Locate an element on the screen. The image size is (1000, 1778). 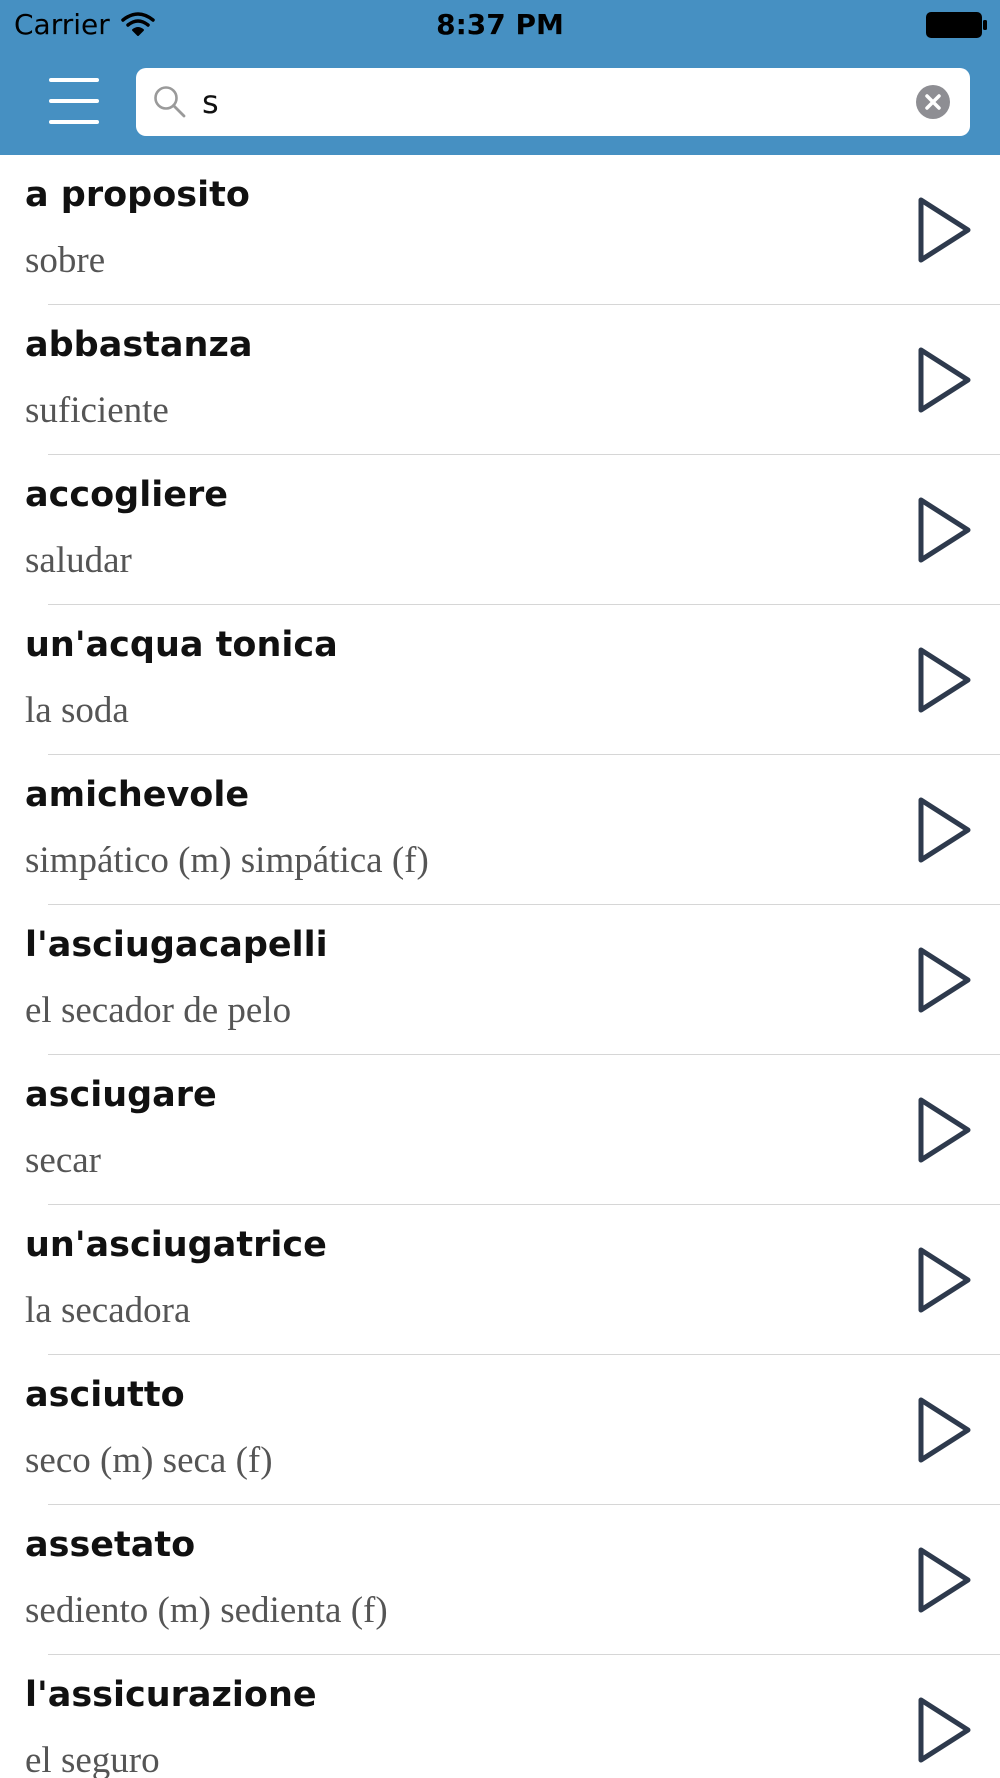
search-icon is located at coordinates (170, 102).